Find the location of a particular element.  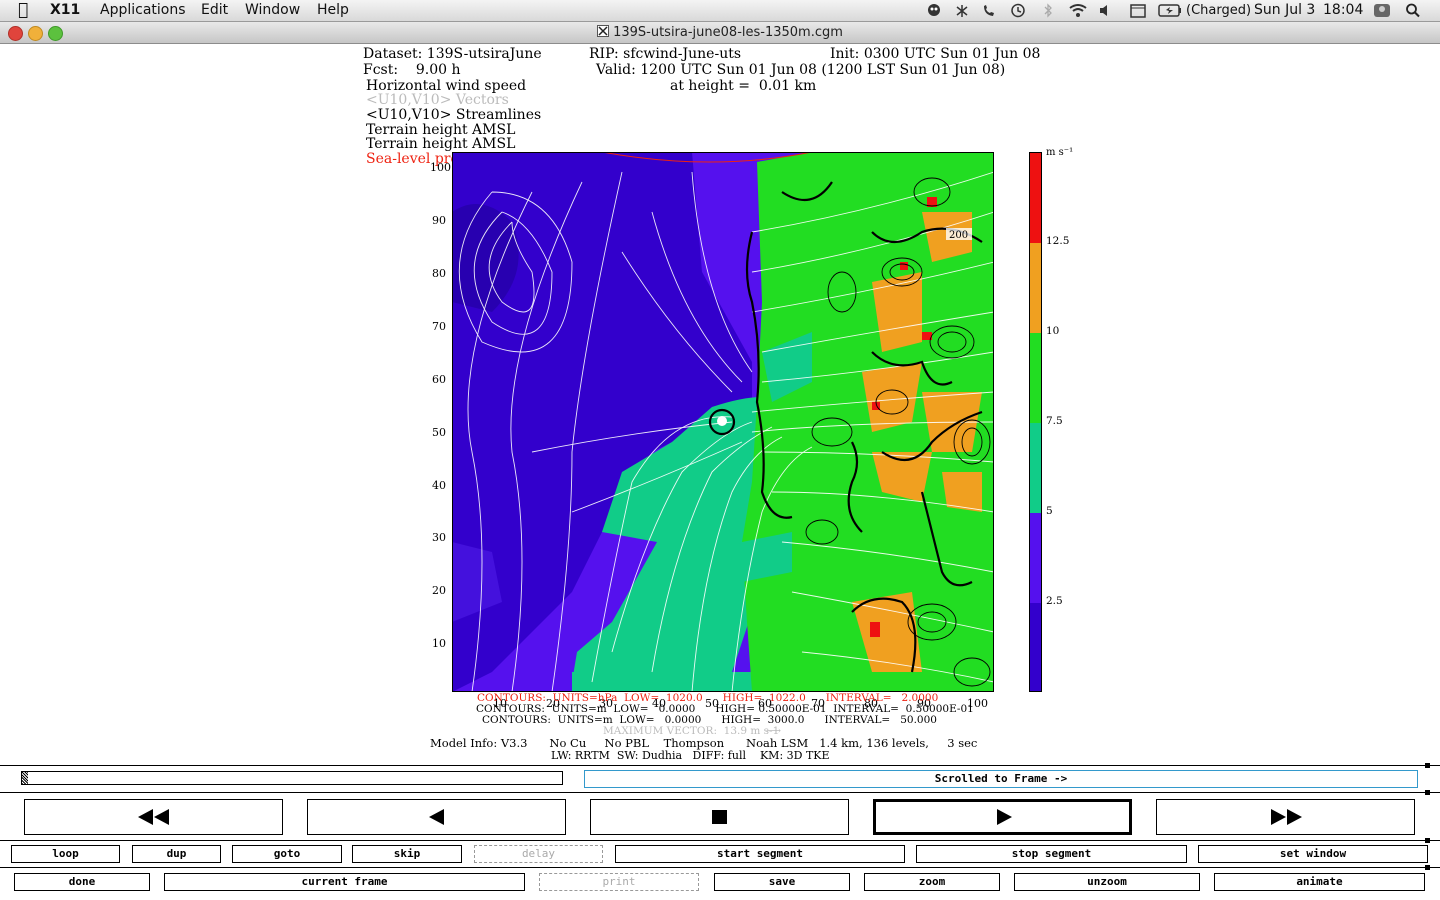

clock-date: Sun Jul 3 is located at coordinates (1284, 10).